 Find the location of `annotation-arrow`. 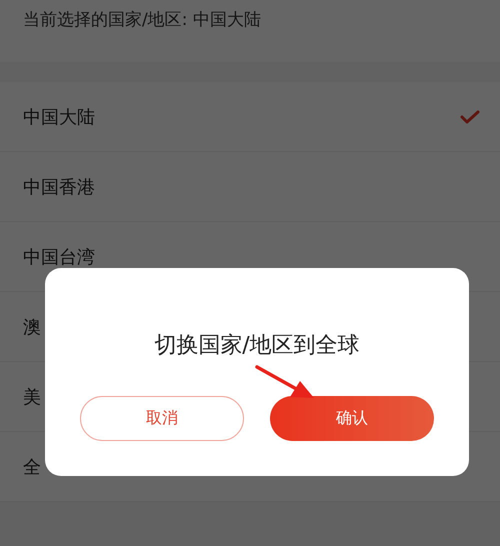

annotation-arrow is located at coordinates (285, 382).